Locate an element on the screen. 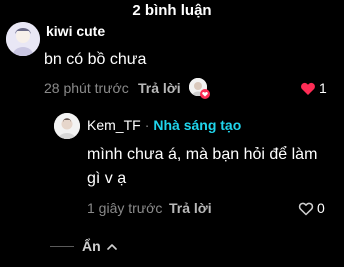 The image size is (344, 267). reply-author-avatar is located at coordinates (67, 126).